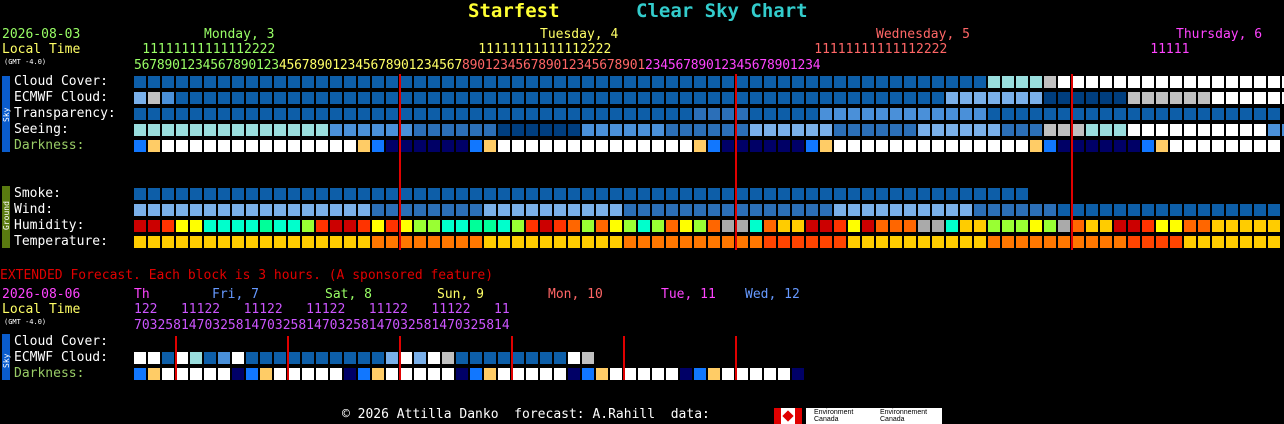 Image resolution: width=1284 pixels, height=424 pixels. I want to click on label-transparency: Transparency:, so click(65, 113).